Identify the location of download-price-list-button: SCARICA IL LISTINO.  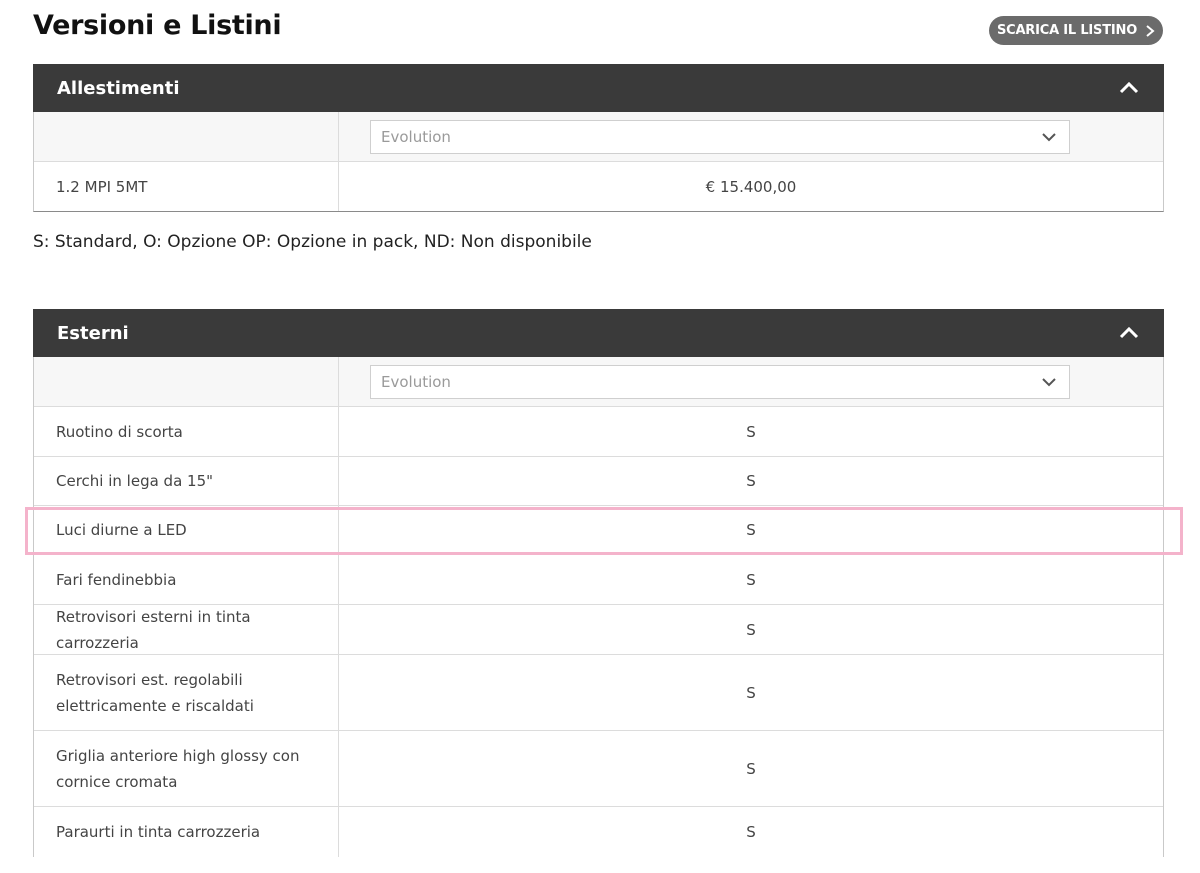
(1076, 30).